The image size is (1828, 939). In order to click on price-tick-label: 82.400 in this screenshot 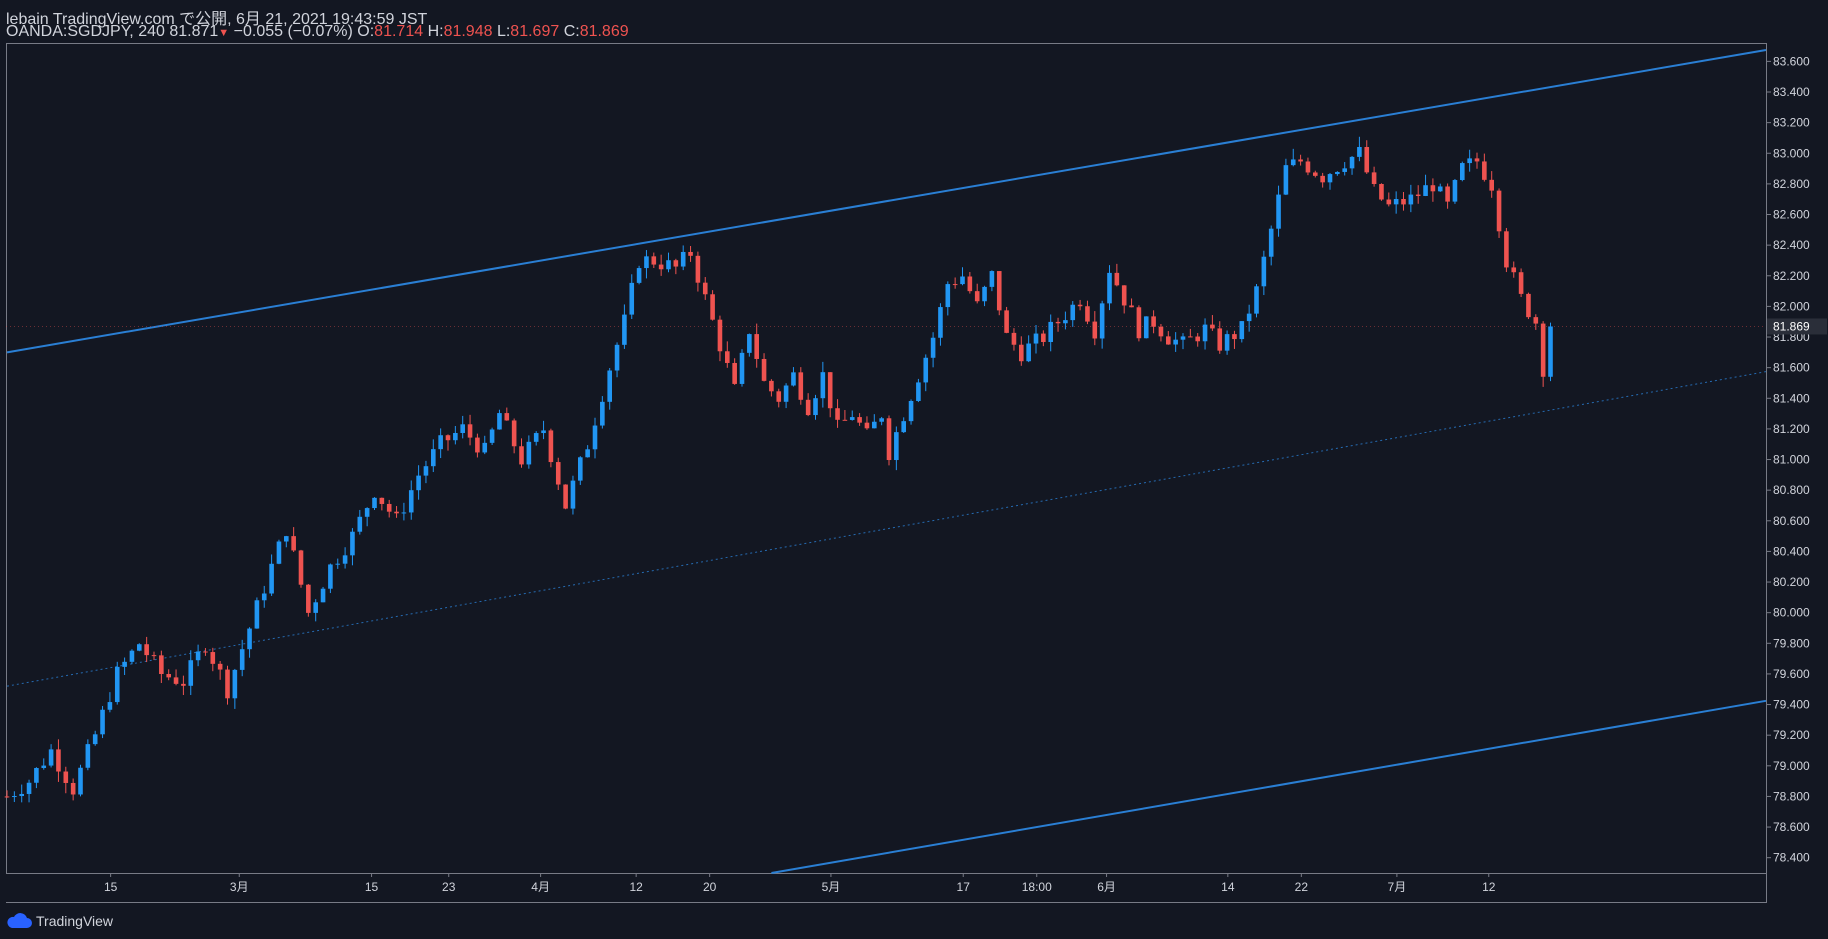, I will do `click(1791, 245)`.